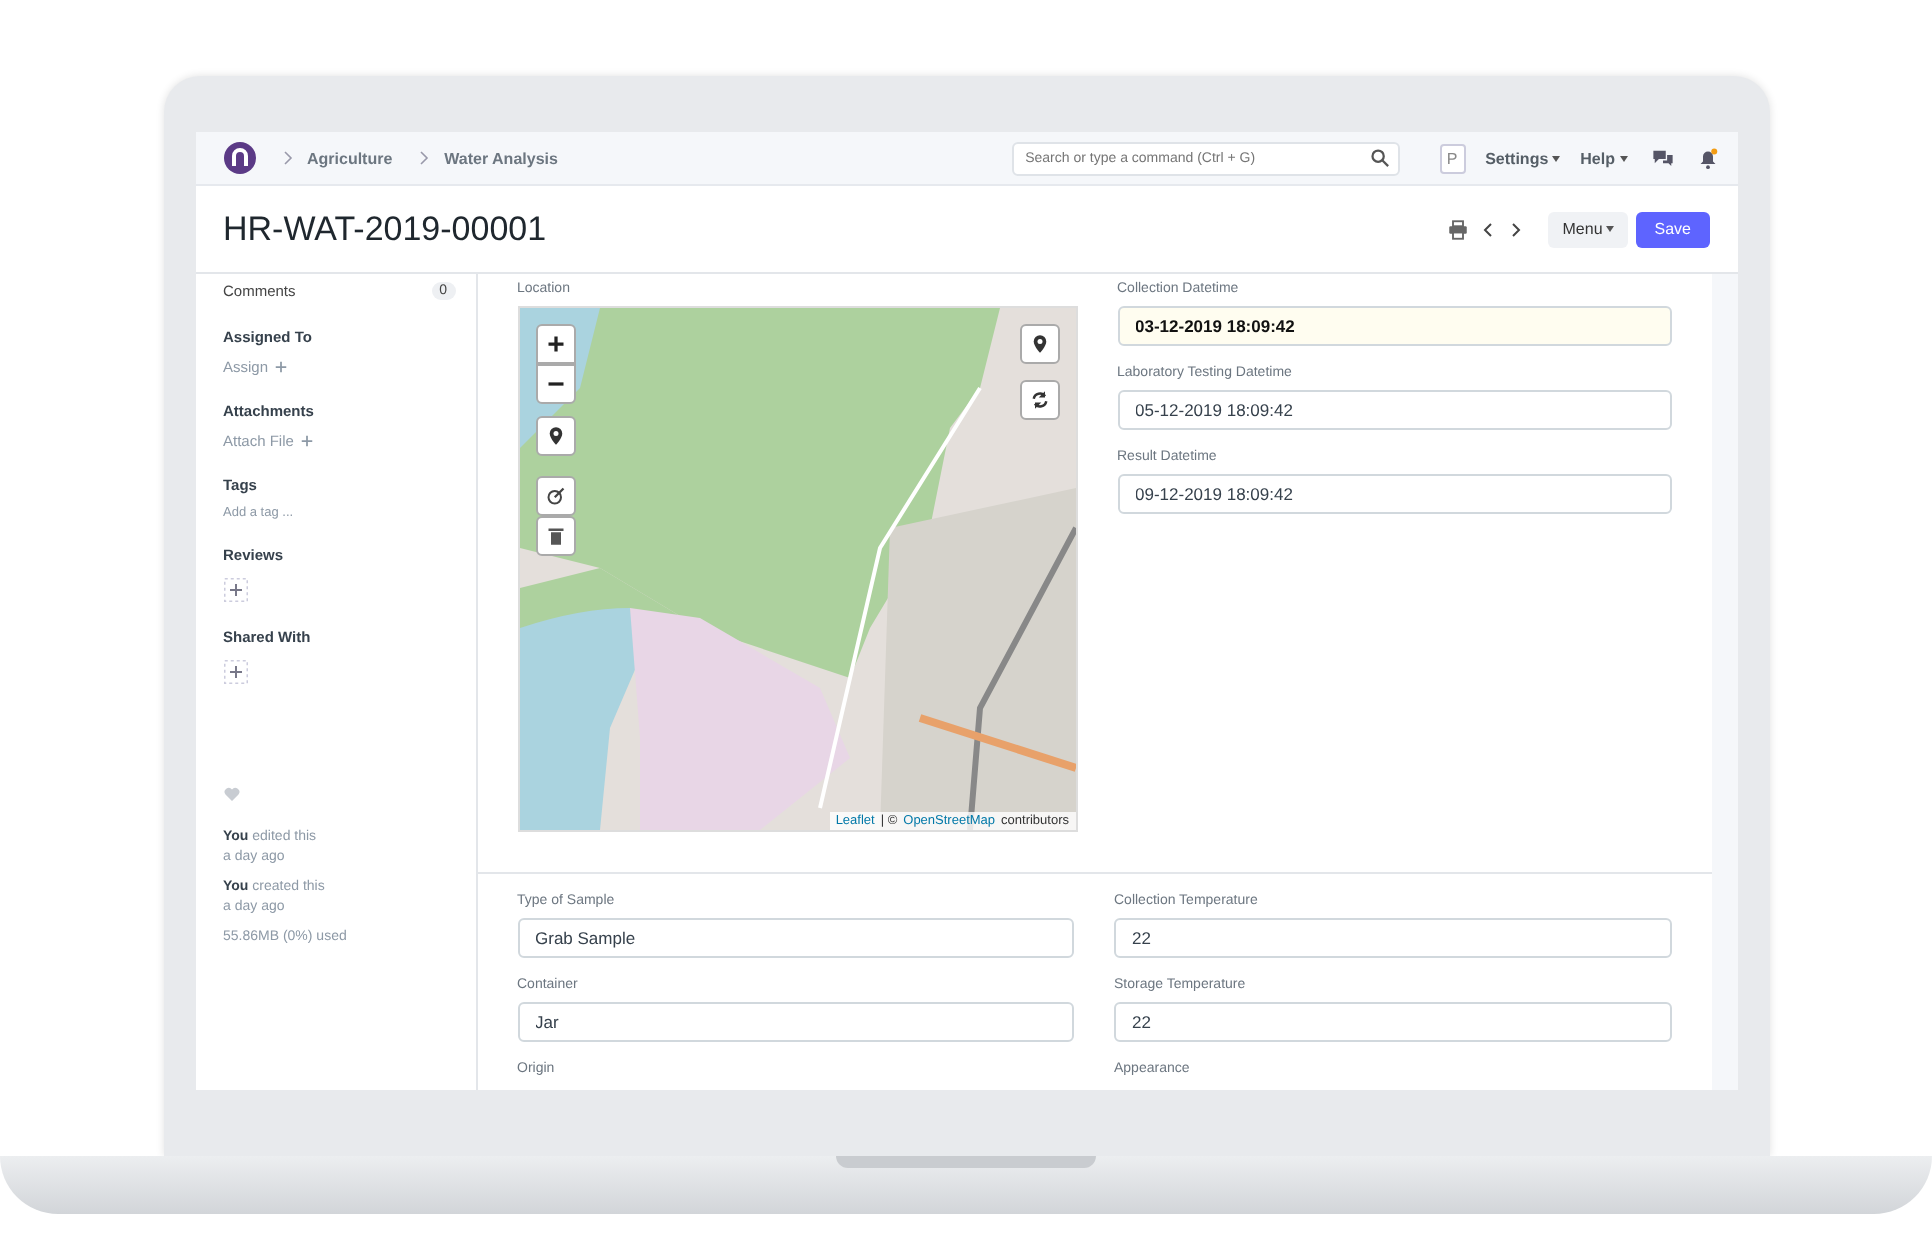 This screenshot has height=1238, width=1932. I want to click on logo-icon, so click(239, 158).